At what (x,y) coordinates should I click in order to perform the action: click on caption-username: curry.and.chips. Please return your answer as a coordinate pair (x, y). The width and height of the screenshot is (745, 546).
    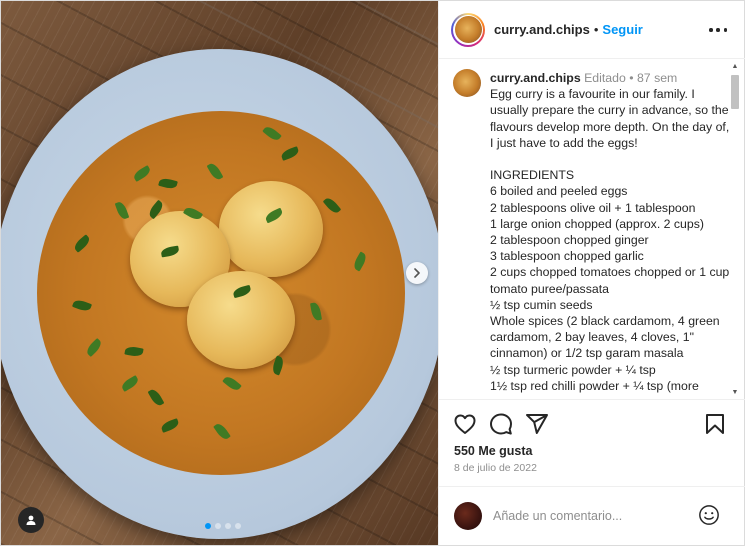
    Looking at the image, I should click on (535, 78).